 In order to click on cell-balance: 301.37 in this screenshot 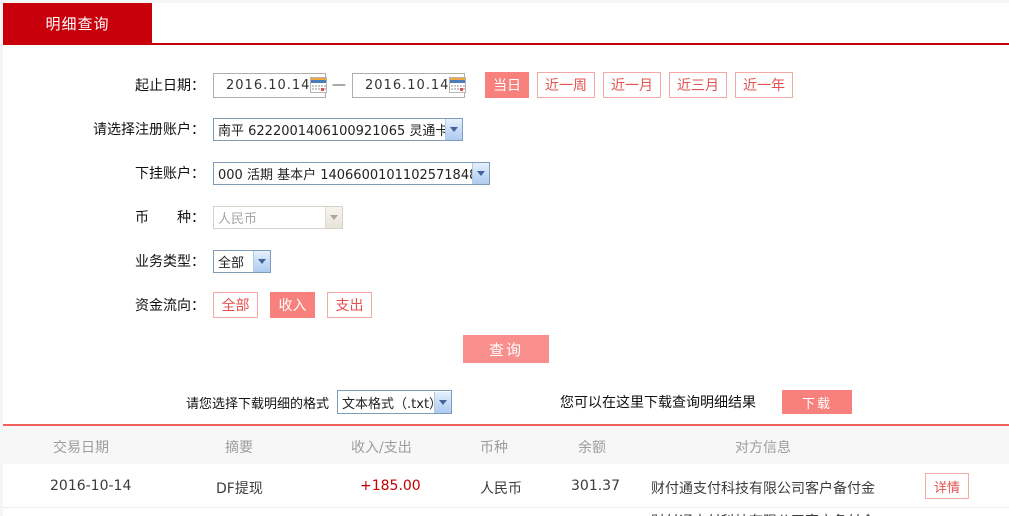, I will do `click(595, 486)`.